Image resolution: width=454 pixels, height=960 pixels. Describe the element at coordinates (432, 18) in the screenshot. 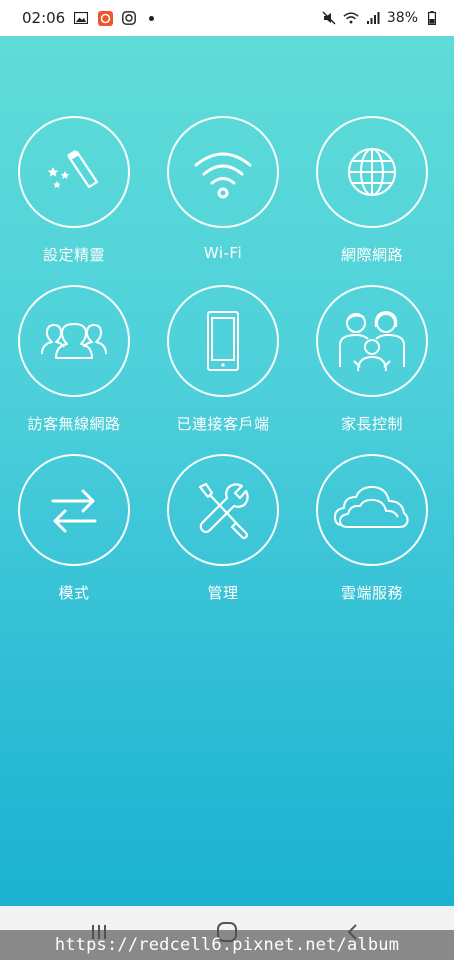

I see `battery-icon` at that location.